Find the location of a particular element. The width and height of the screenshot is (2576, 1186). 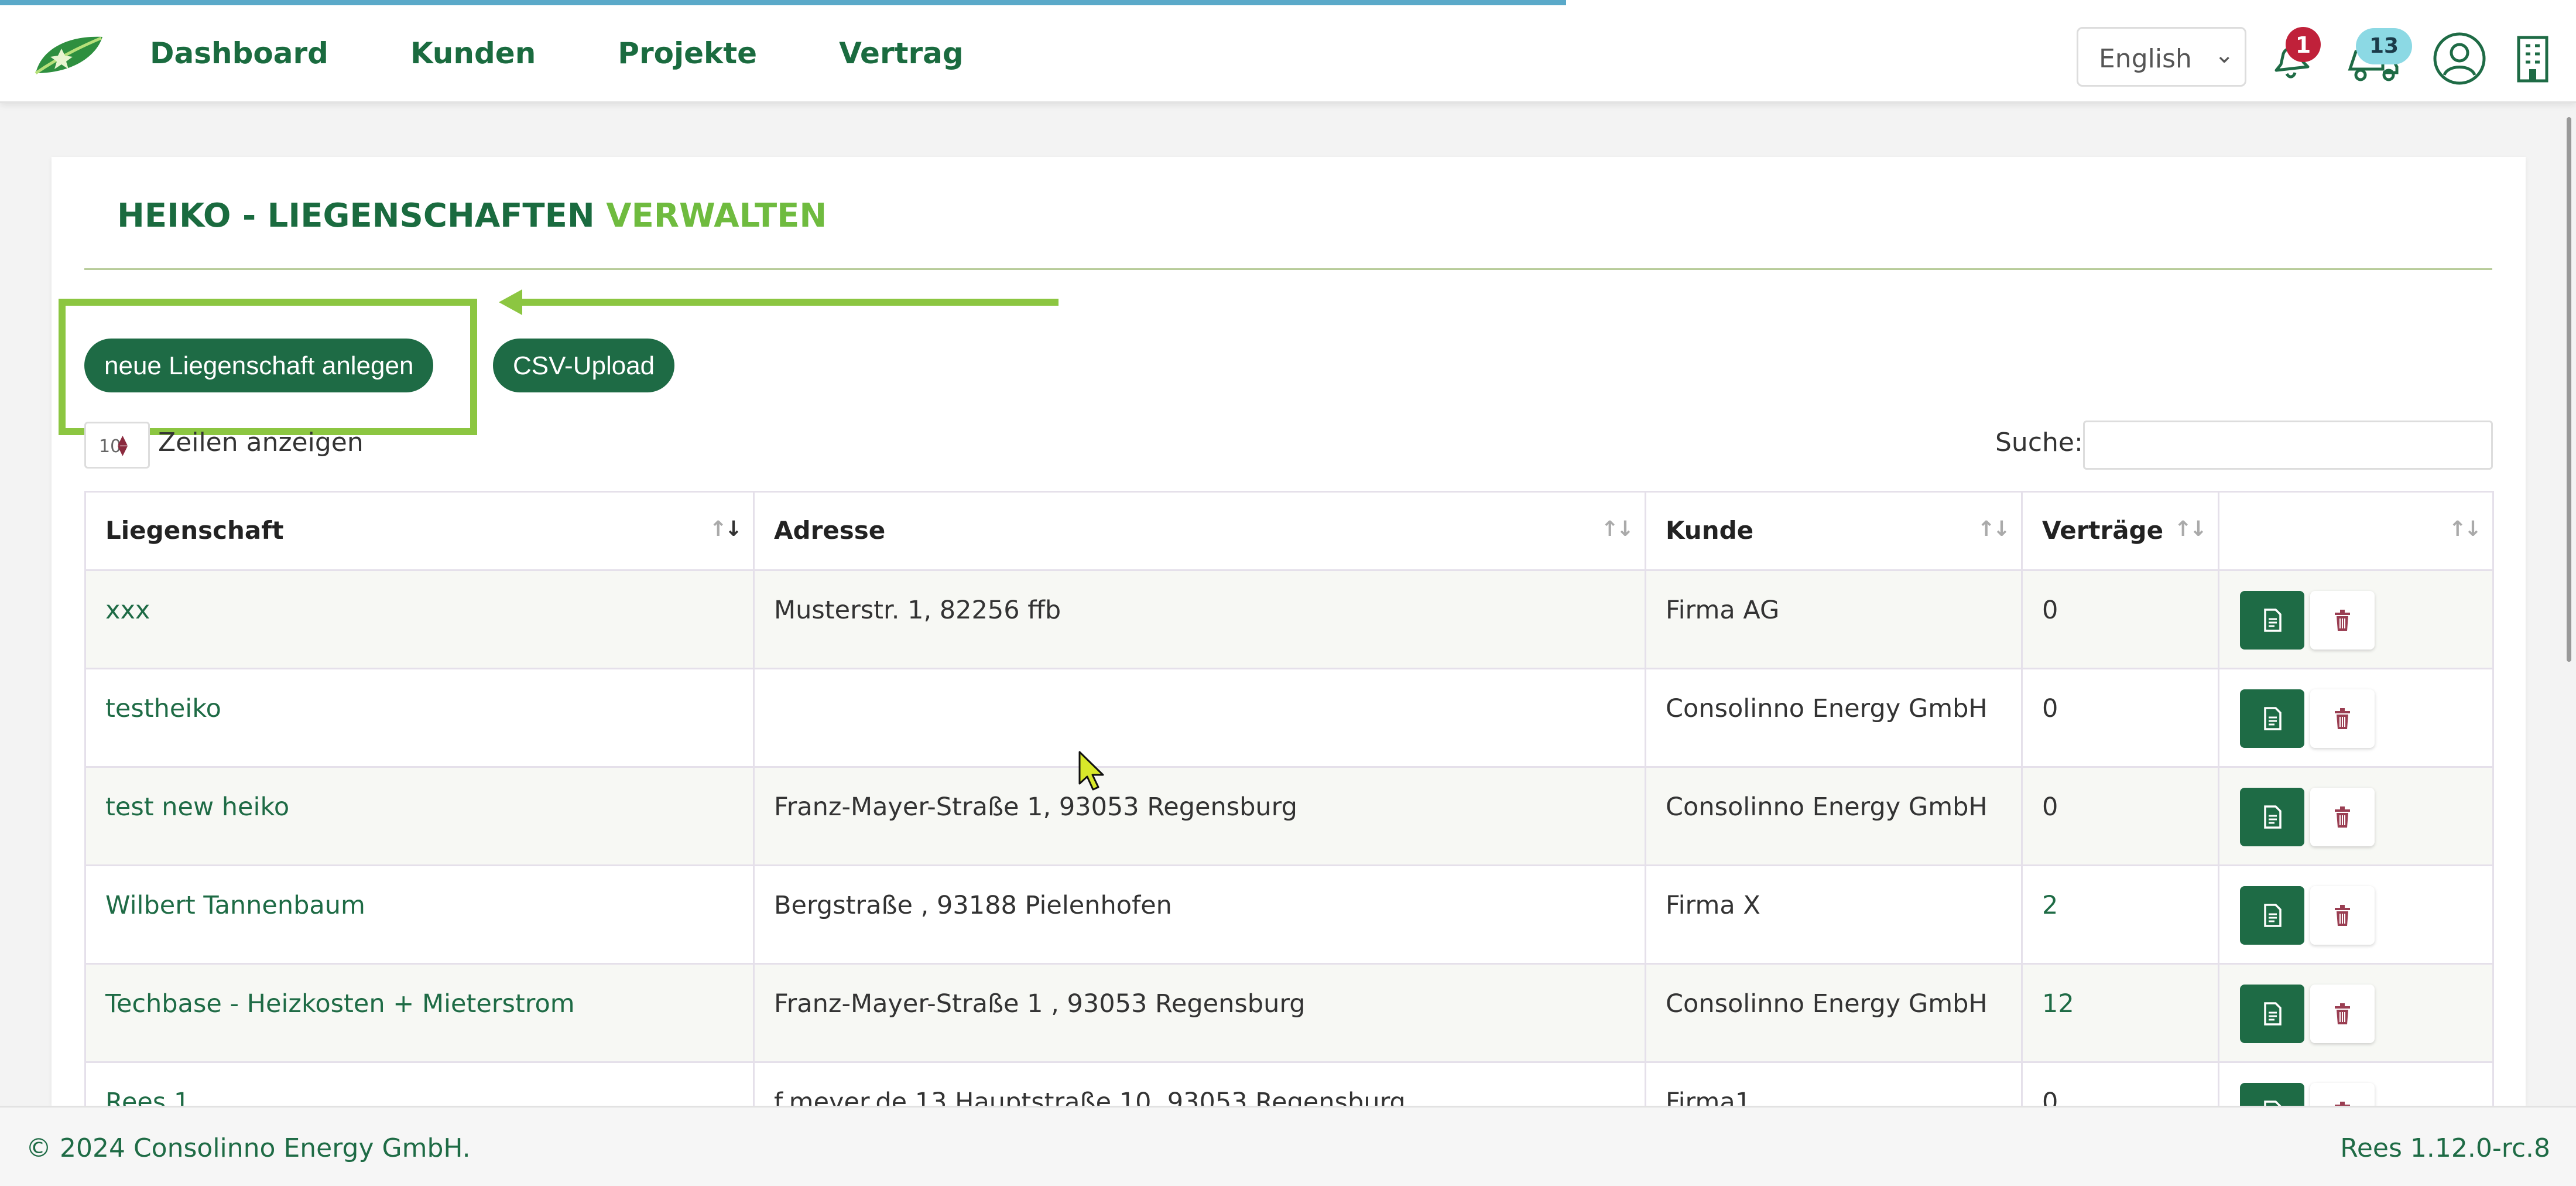

table-row: testheiko Consolinno Energy GmbH 0 is located at coordinates (1289, 718).